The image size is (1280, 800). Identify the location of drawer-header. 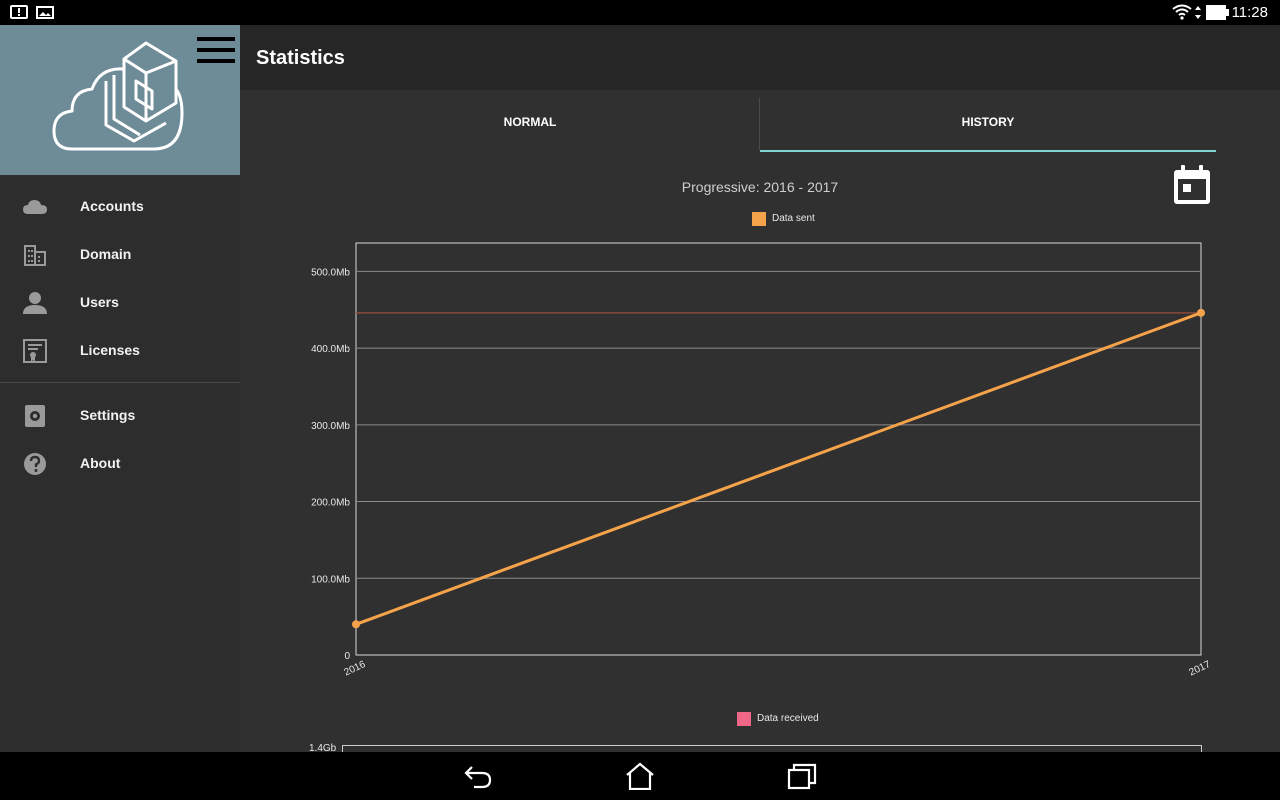
(120, 100).